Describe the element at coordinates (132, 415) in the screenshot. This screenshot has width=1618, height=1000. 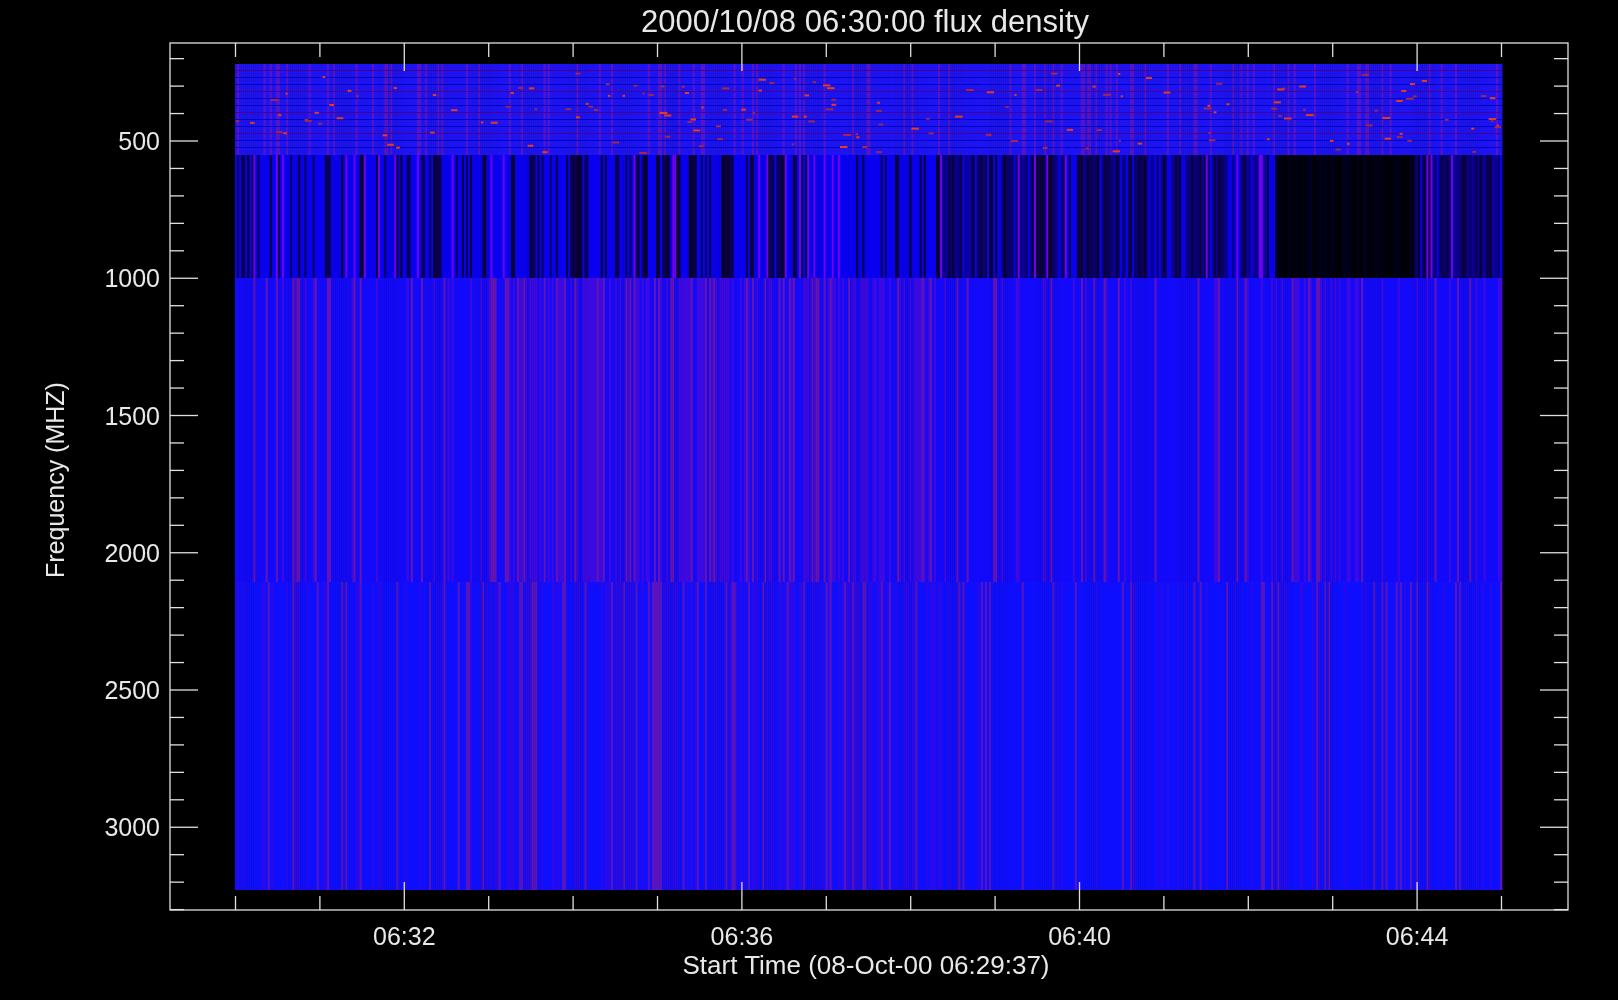
I see `axis-tick-label: 1500` at that location.